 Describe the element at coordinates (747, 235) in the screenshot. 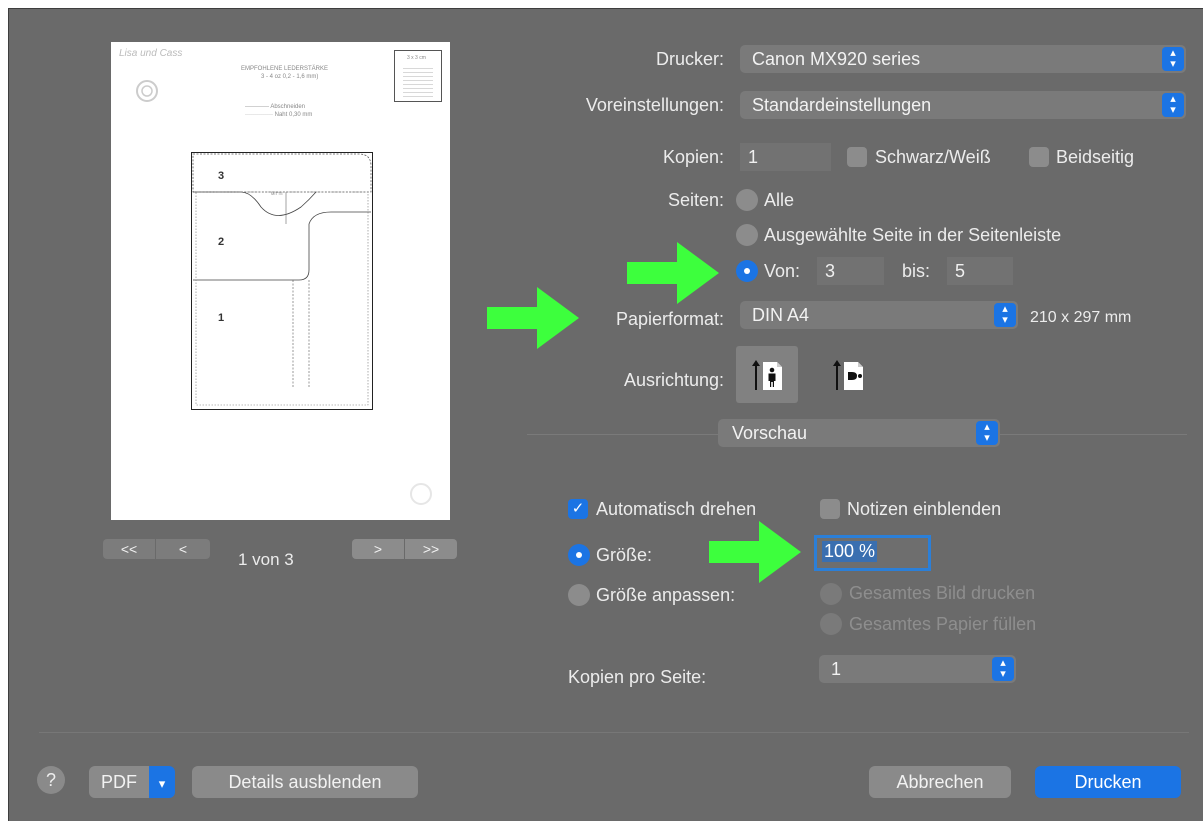

I see `pages-selection-radio` at that location.